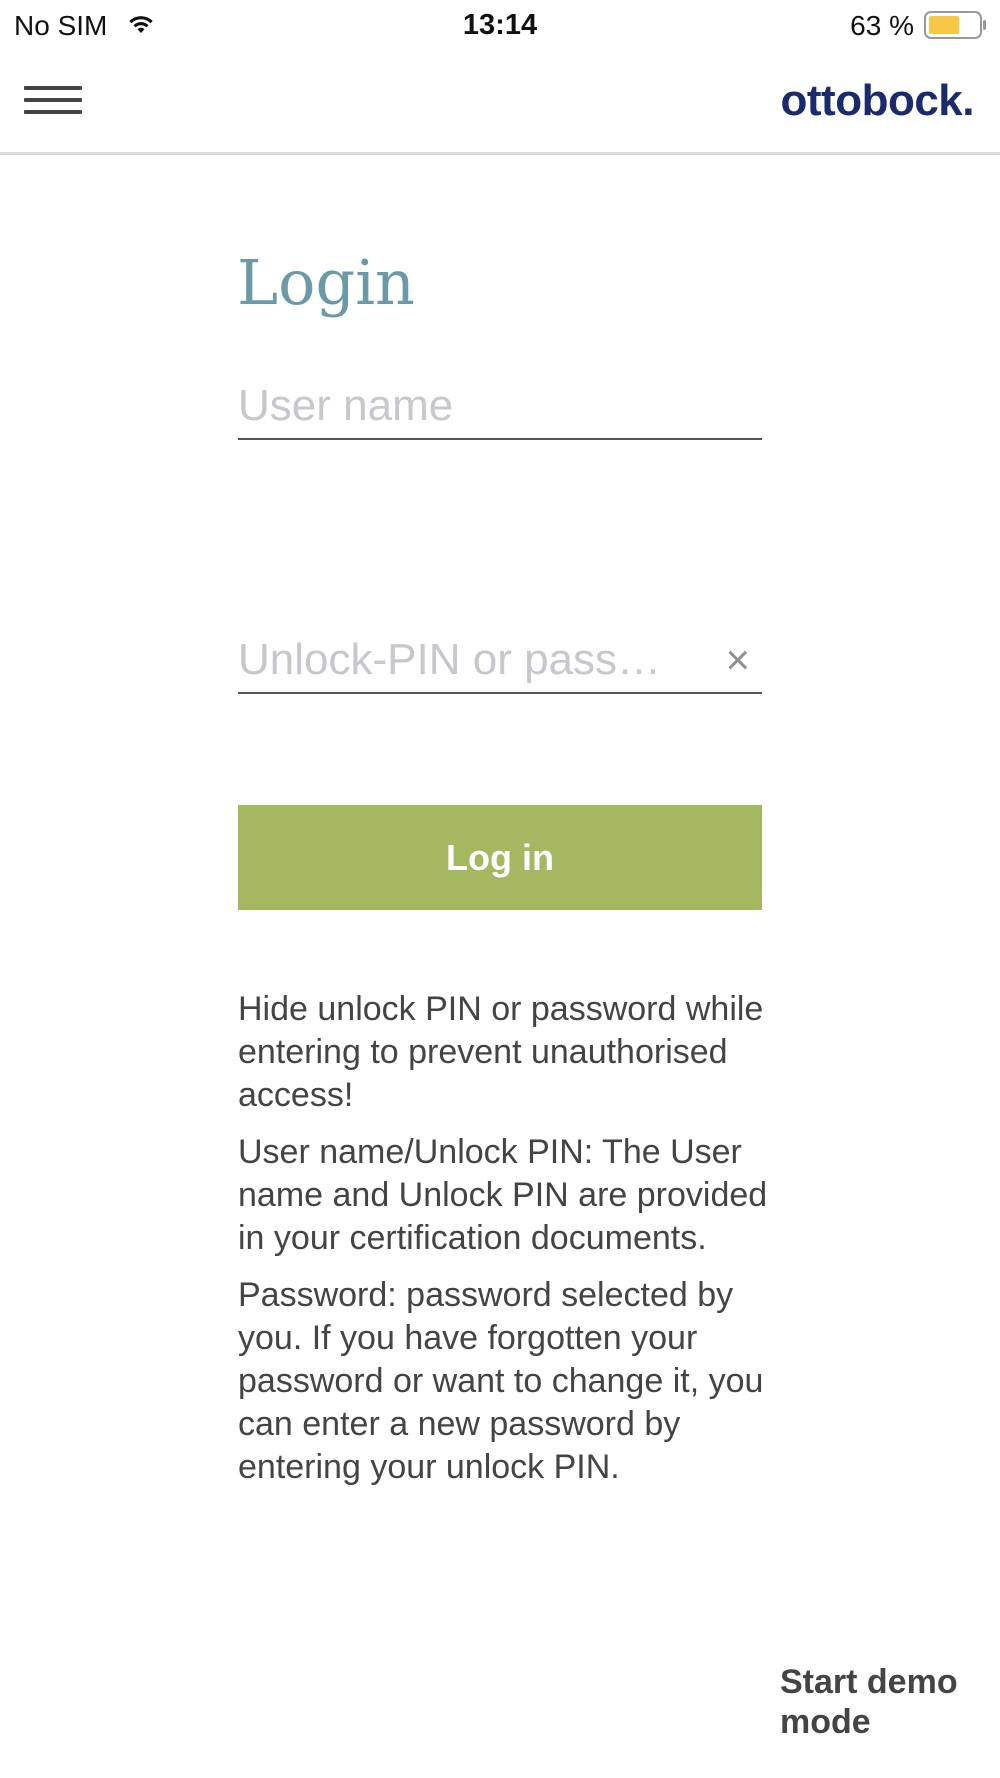 Image resolution: width=1000 pixels, height=1778 pixels. I want to click on password-input, so click(478, 660).